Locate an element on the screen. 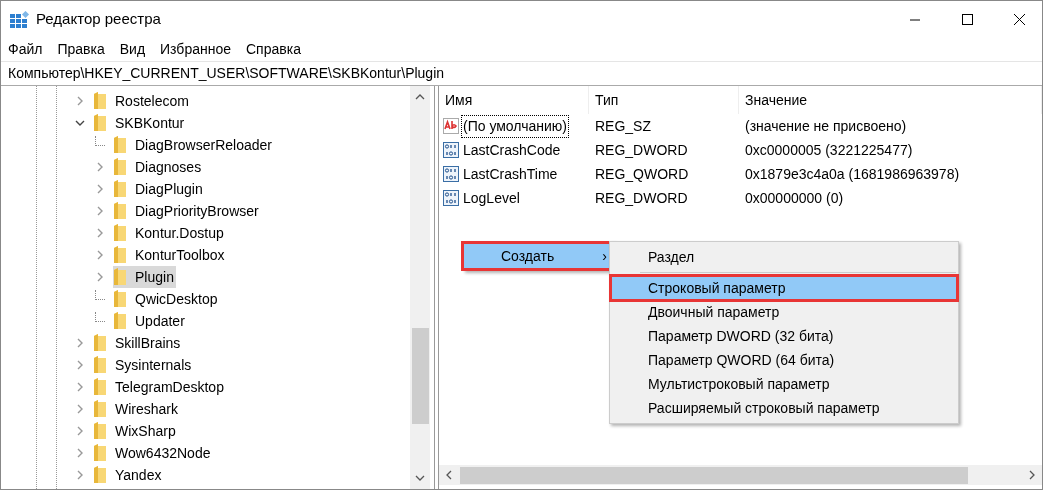 Image resolution: width=1043 pixels, height=490 pixels. tree-item: Wireshark is located at coordinates (146, 409).